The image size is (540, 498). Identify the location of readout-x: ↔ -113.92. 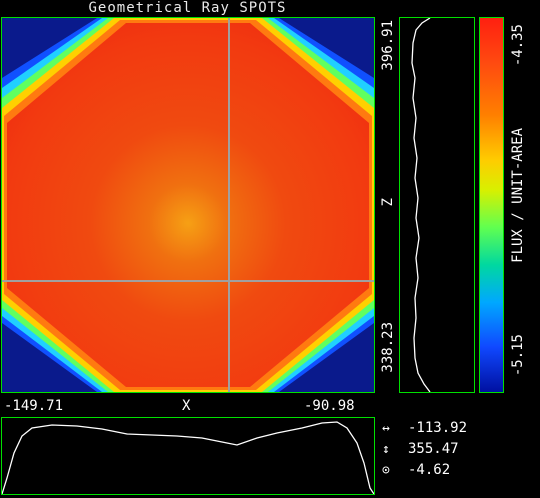
(424, 428).